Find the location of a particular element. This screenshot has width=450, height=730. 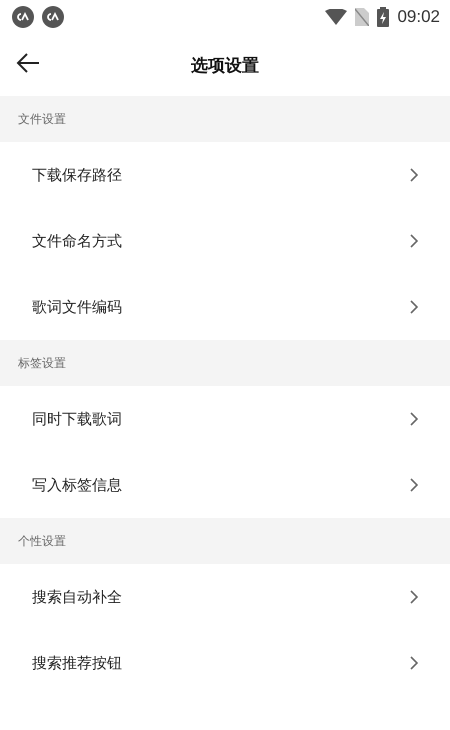

section-title: 标签设置 is located at coordinates (42, 363).